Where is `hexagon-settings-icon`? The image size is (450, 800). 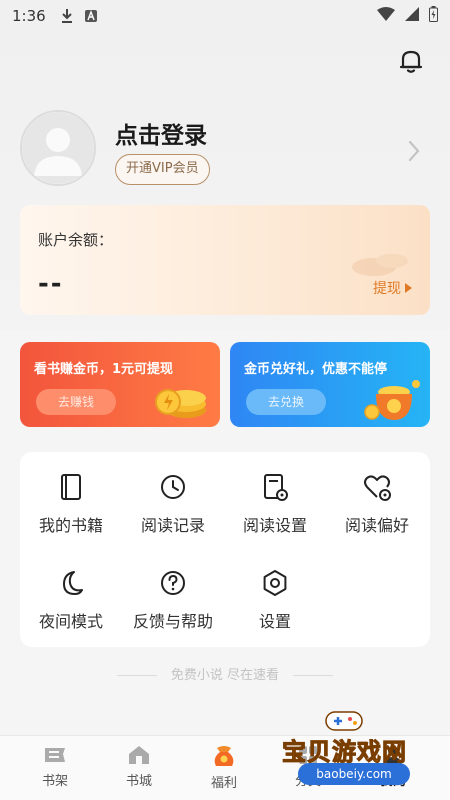
hexagon-settings-icon is located at coordinates (275, 583).